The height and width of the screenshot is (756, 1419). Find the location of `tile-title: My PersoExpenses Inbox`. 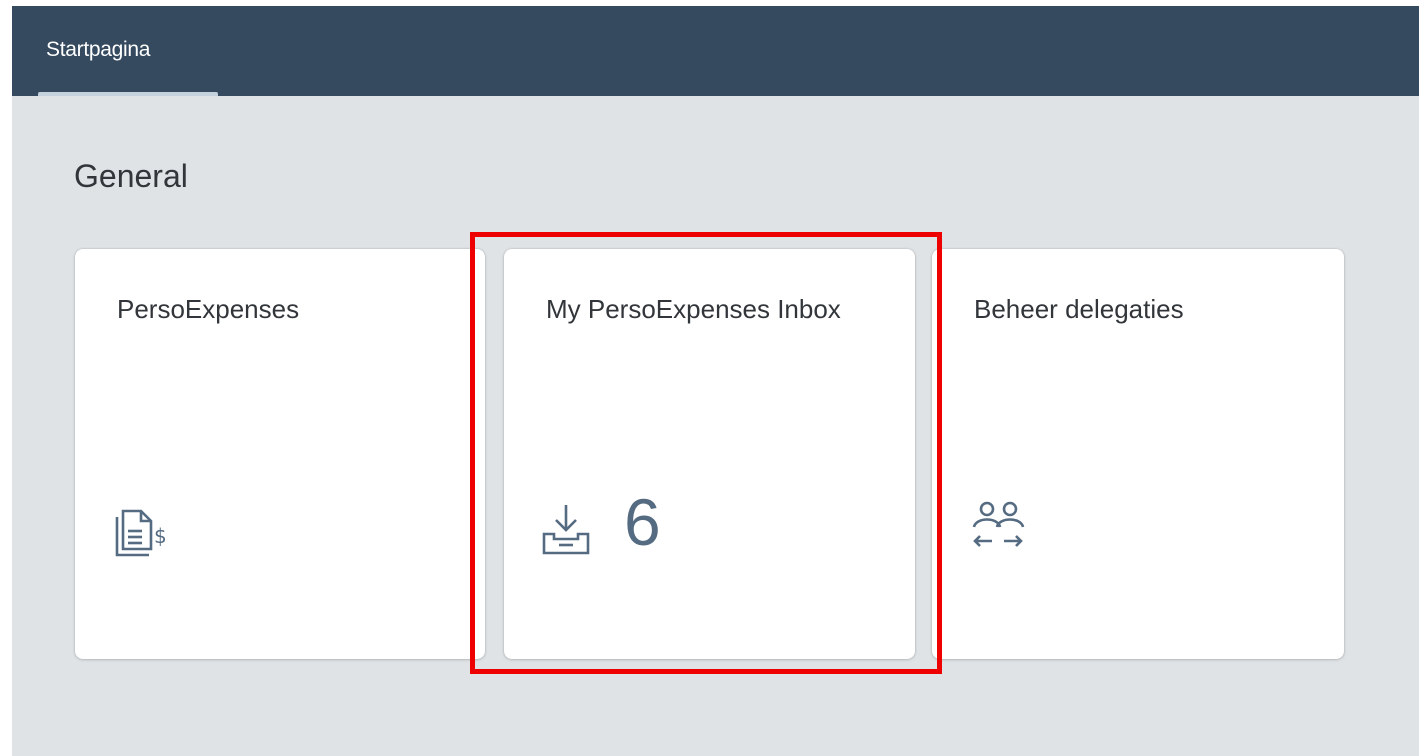

tile-title: My PersoExpenses Inbox is located at coordinates (693, 309).